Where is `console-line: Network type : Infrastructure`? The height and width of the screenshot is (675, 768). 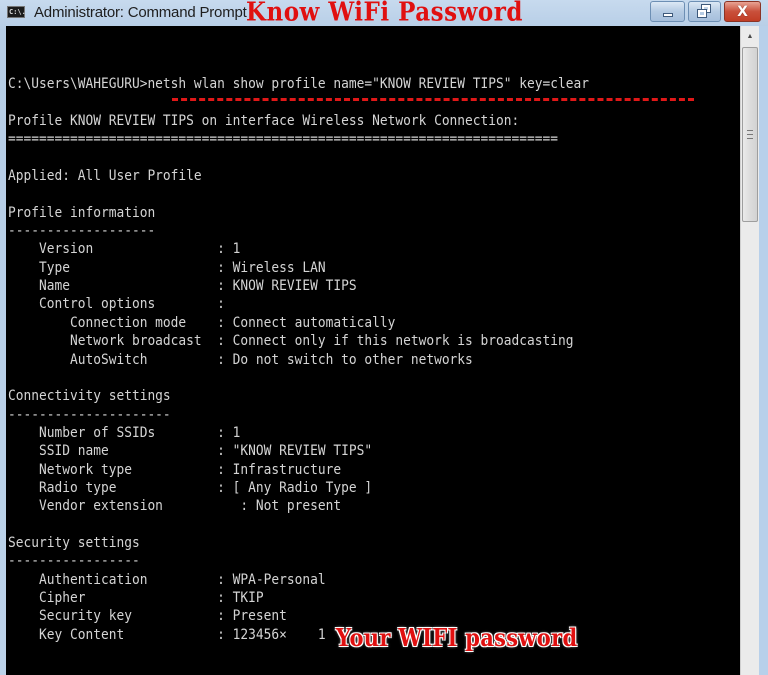 console-line: Network type : Infrastructure is located at coordinates (175, 469).